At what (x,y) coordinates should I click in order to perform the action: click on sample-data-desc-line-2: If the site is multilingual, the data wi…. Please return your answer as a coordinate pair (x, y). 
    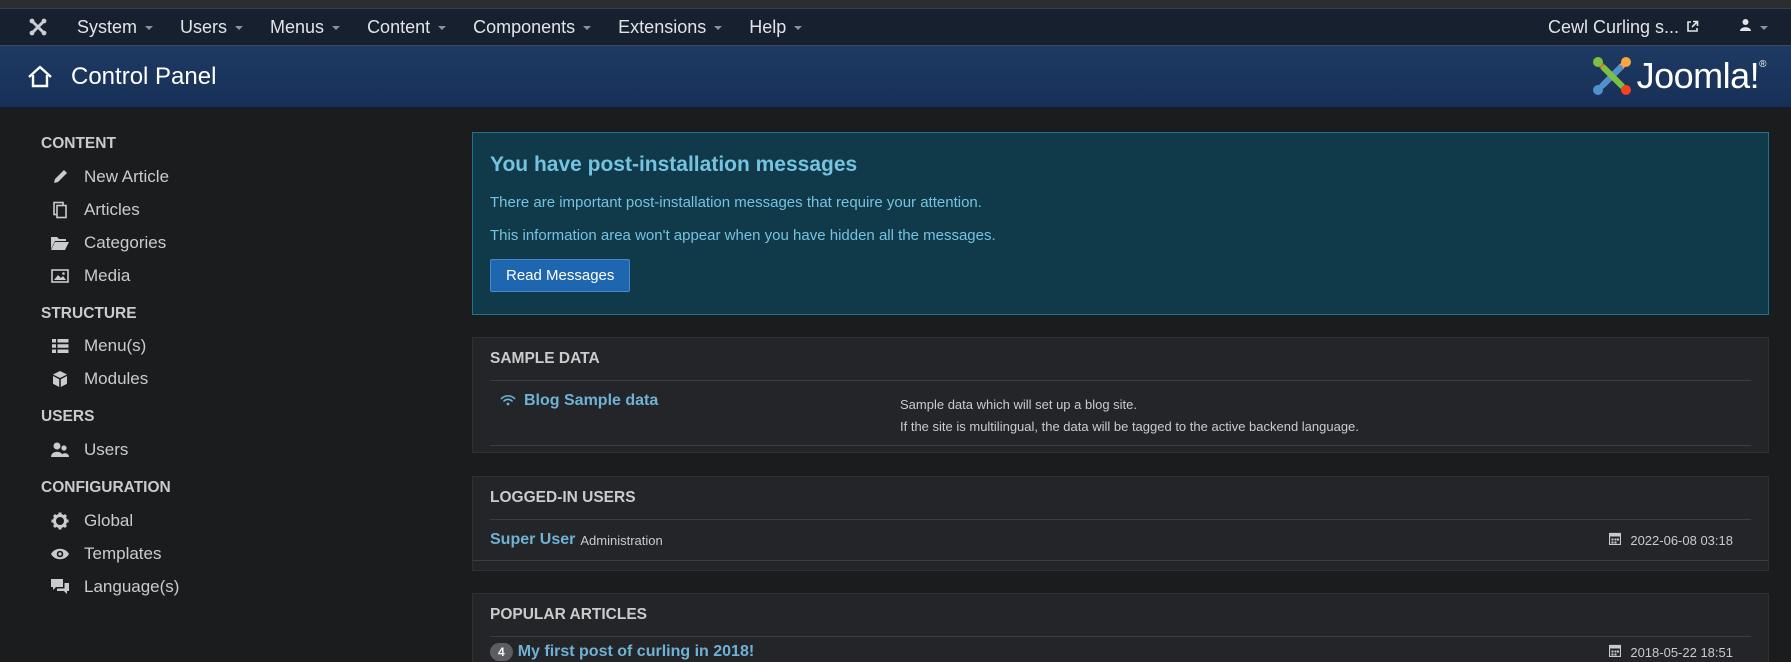
    Looking at the image, I should click on (1129, 426).